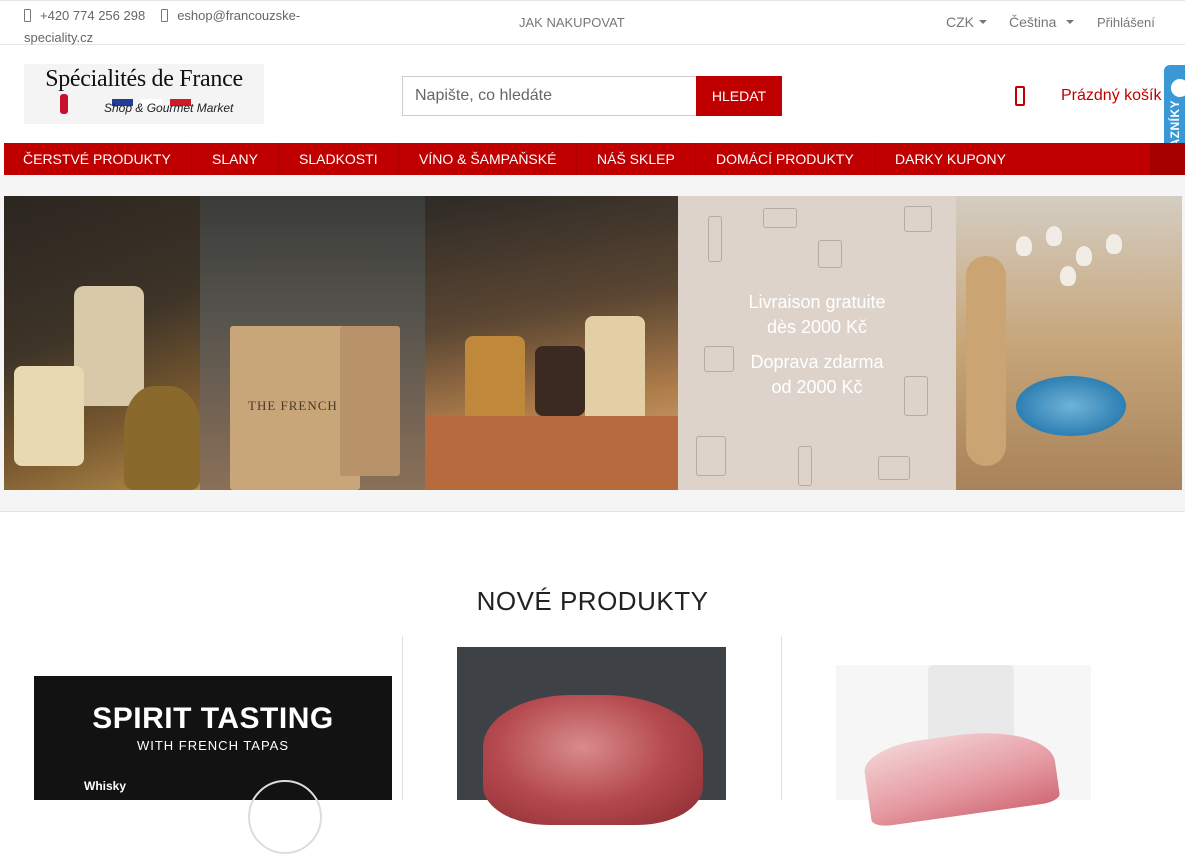 This screenshot has width=1200, height=854. What do you see at coordinates (1126, 22) in the screenshot?
I see `login-link: Přihlášení` at bounding box center [1126, 22].